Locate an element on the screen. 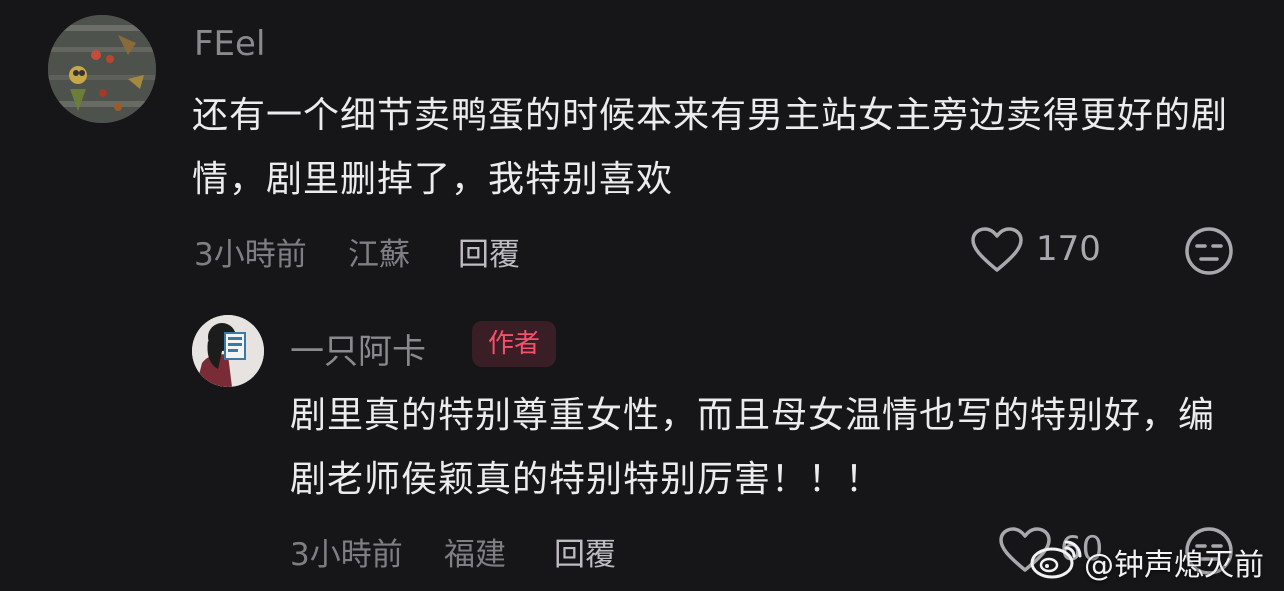  like-count: 170 is located at coordinates (1068, 249).